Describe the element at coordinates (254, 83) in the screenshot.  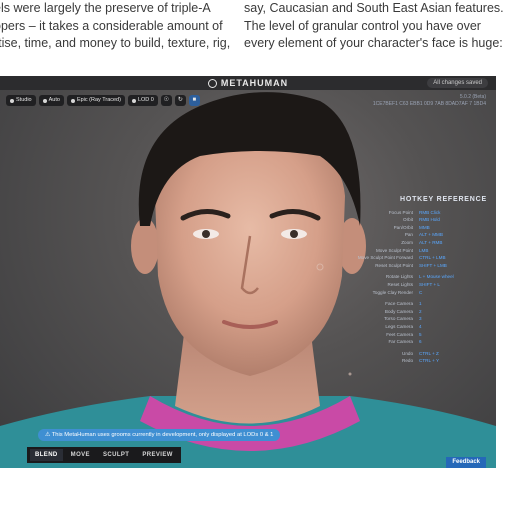
I see `app-title-text: METAHUMAN` at that location.